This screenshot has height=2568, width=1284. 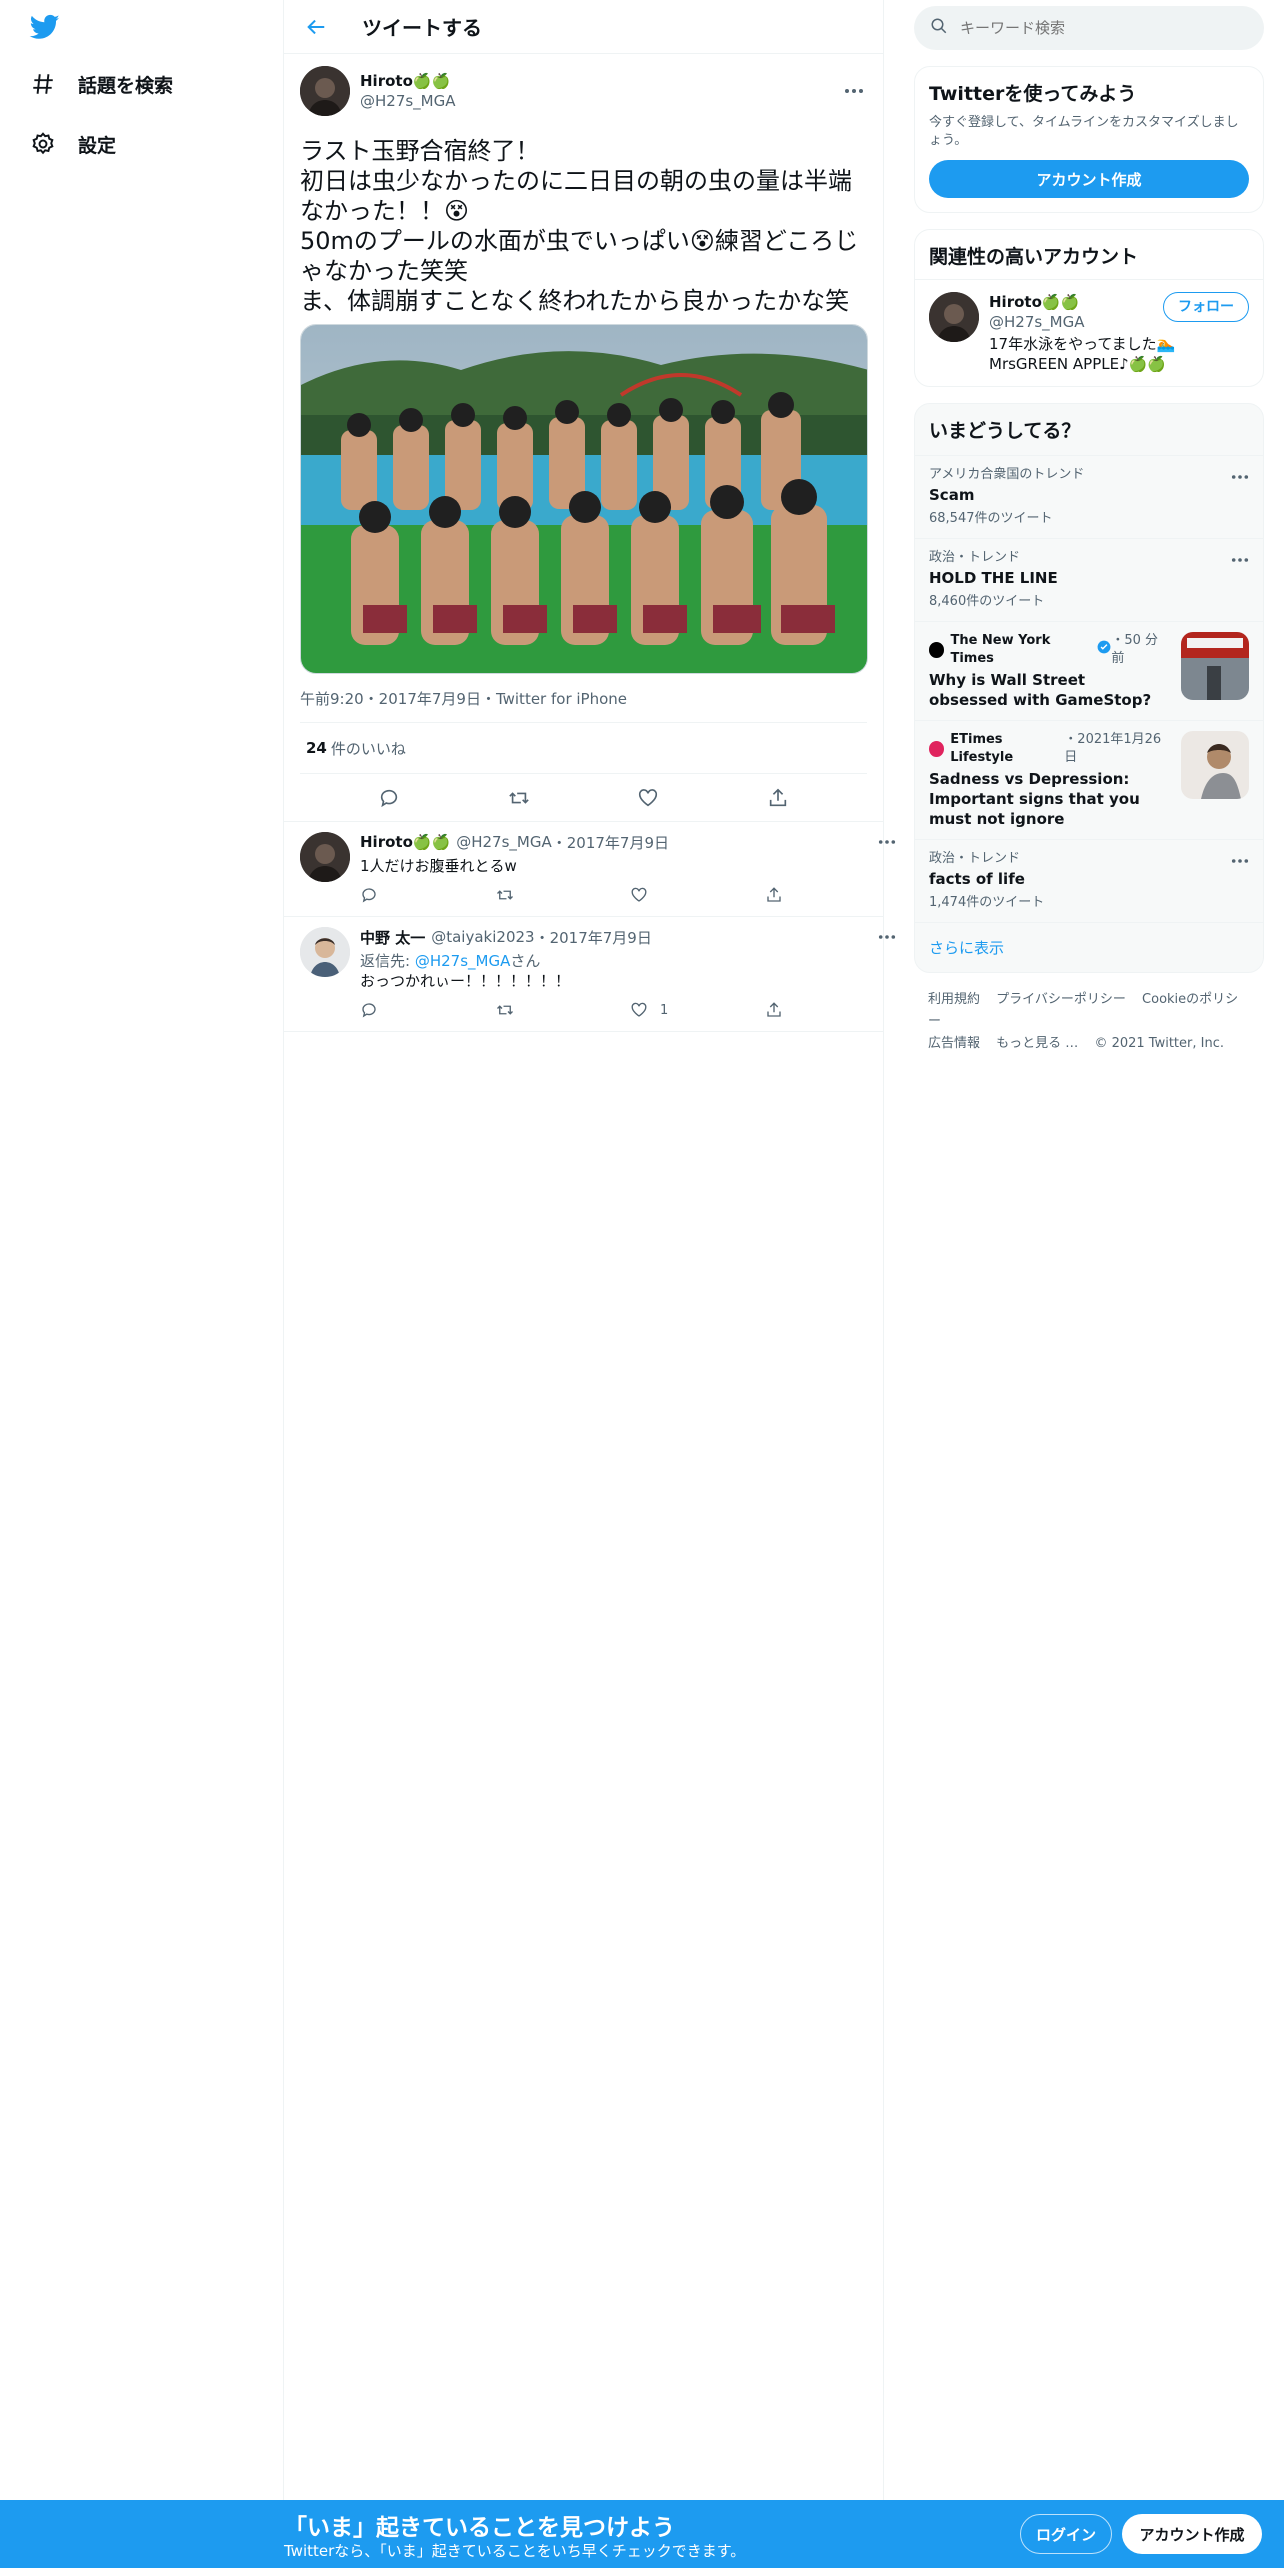 I want to click on likes-row: 24 件のいいね, so click(x=583, y=748).